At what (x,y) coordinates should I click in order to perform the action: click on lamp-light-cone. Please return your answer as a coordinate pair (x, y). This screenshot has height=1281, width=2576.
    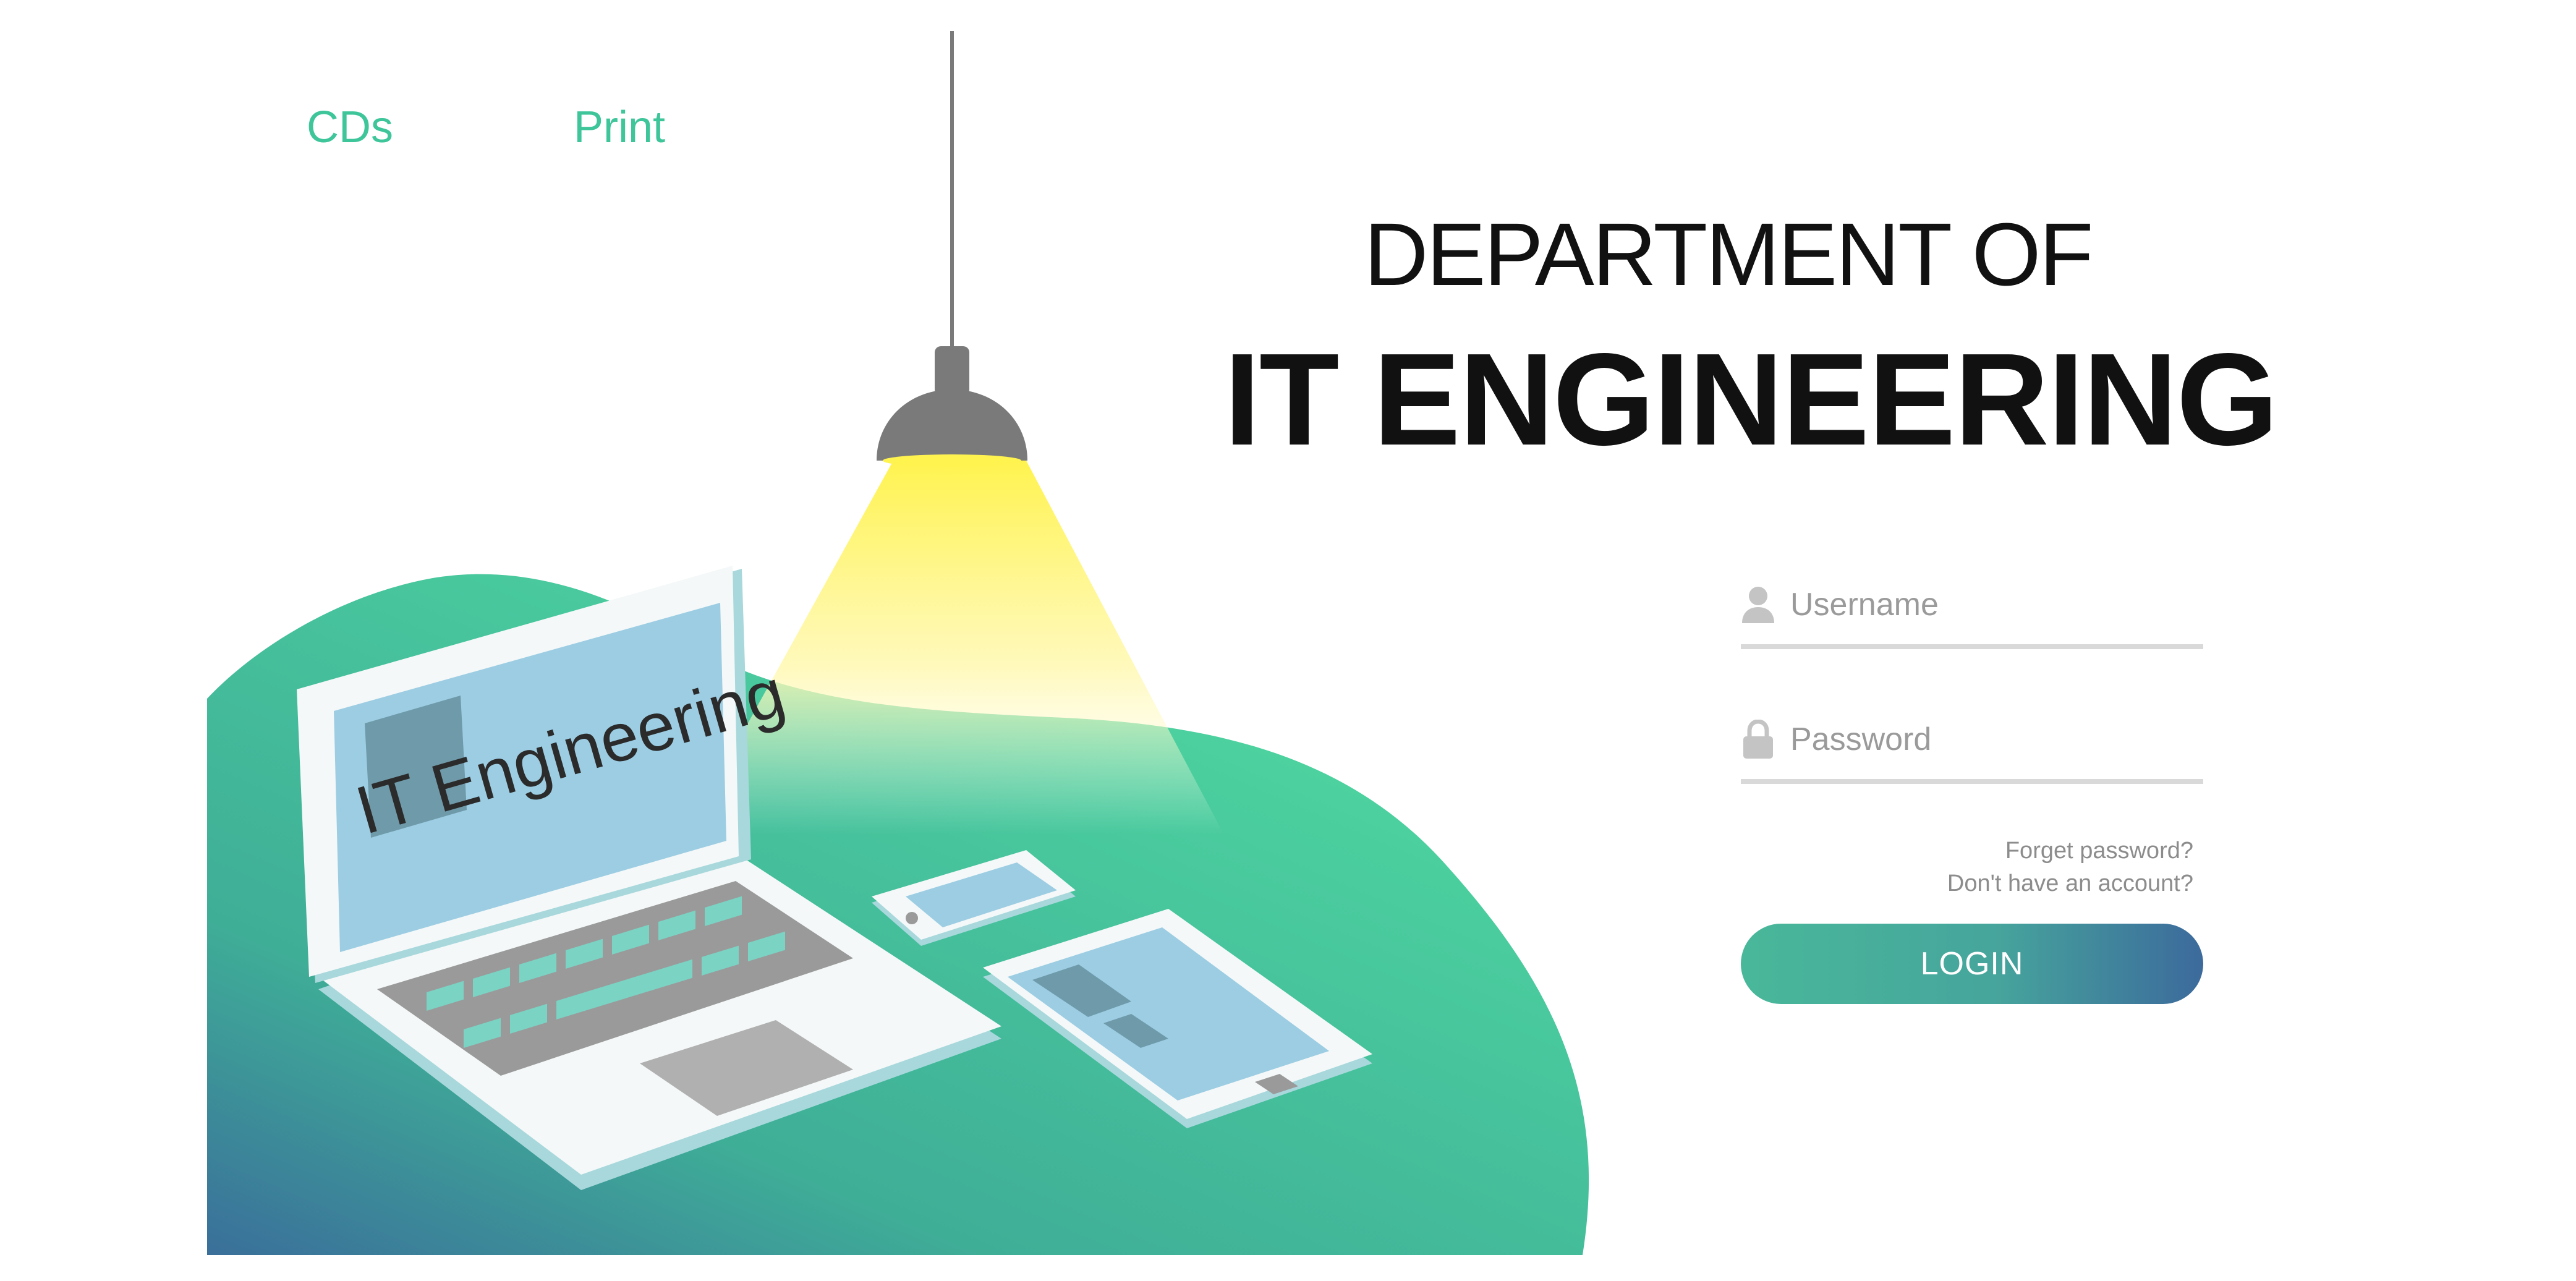
    Looking at the image, I should click on (955, 648).